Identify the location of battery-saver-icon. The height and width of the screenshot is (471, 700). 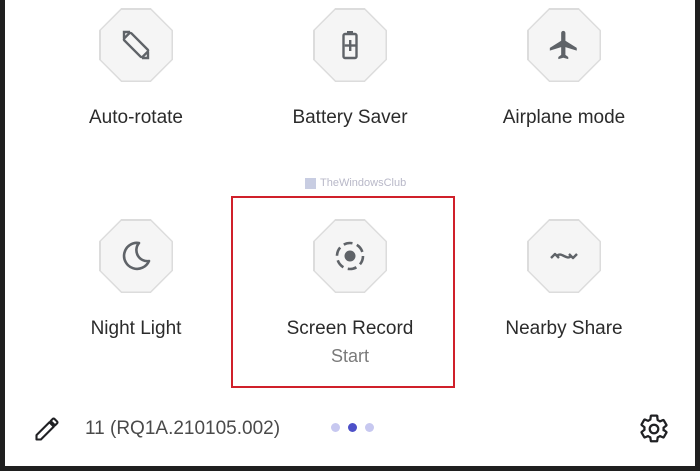
(350, 45).